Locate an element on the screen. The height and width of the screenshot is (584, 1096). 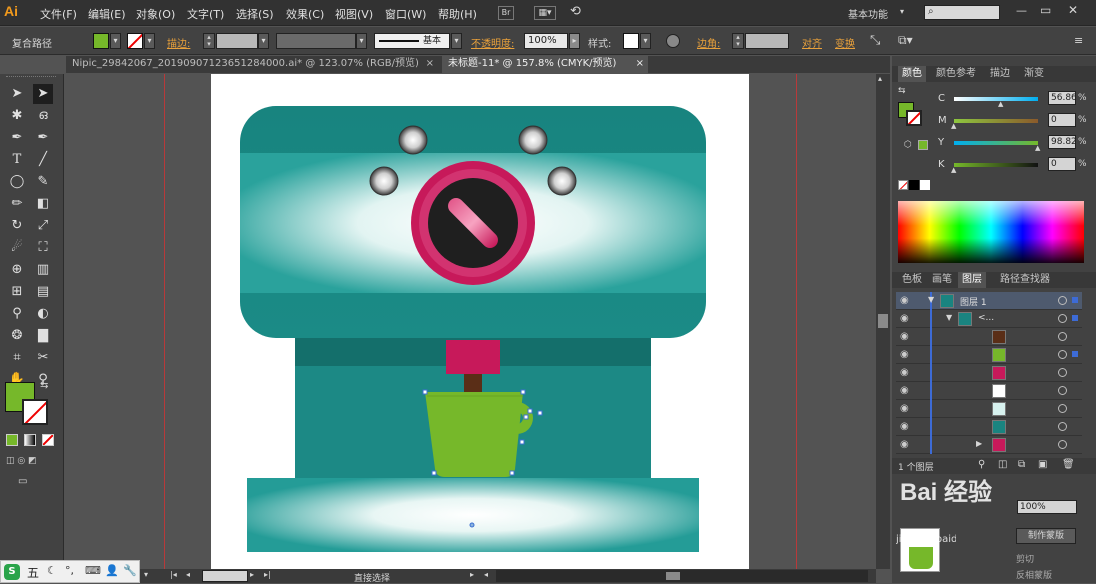
tab-untitled-11: 未标题-11* @ 157.8% (CMYK/预览) × is located at coordinates (545, 64).